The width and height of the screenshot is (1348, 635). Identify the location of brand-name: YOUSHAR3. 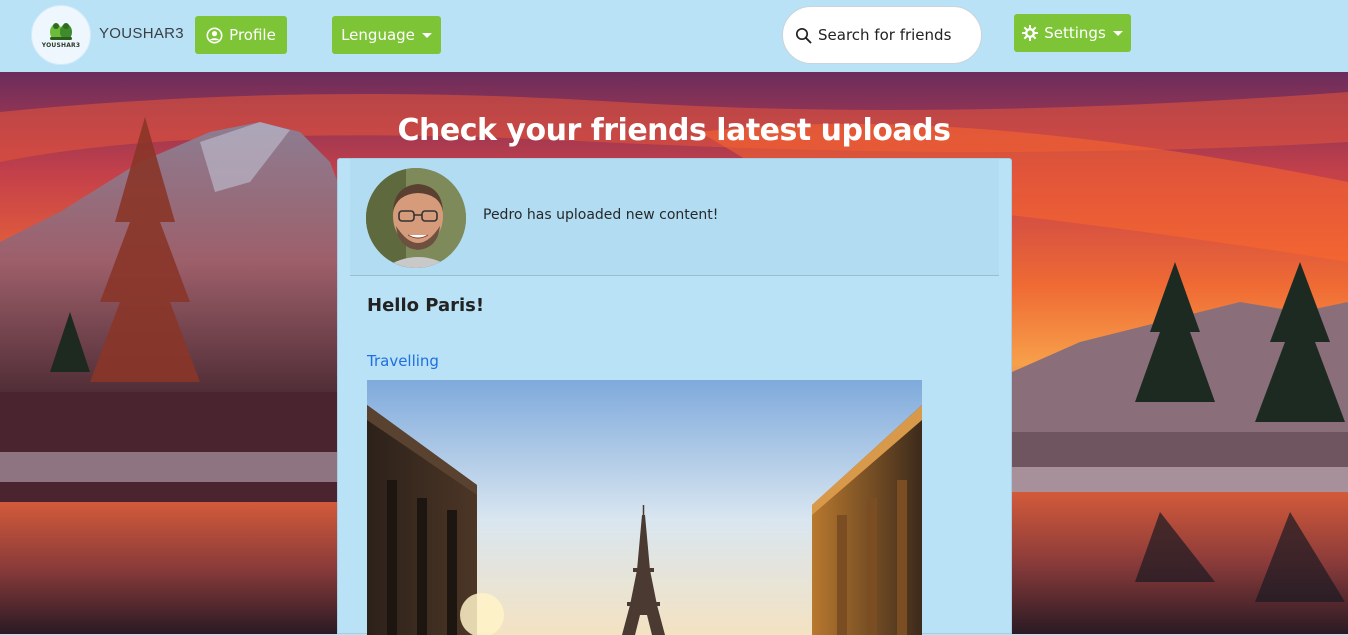
(141, 33).